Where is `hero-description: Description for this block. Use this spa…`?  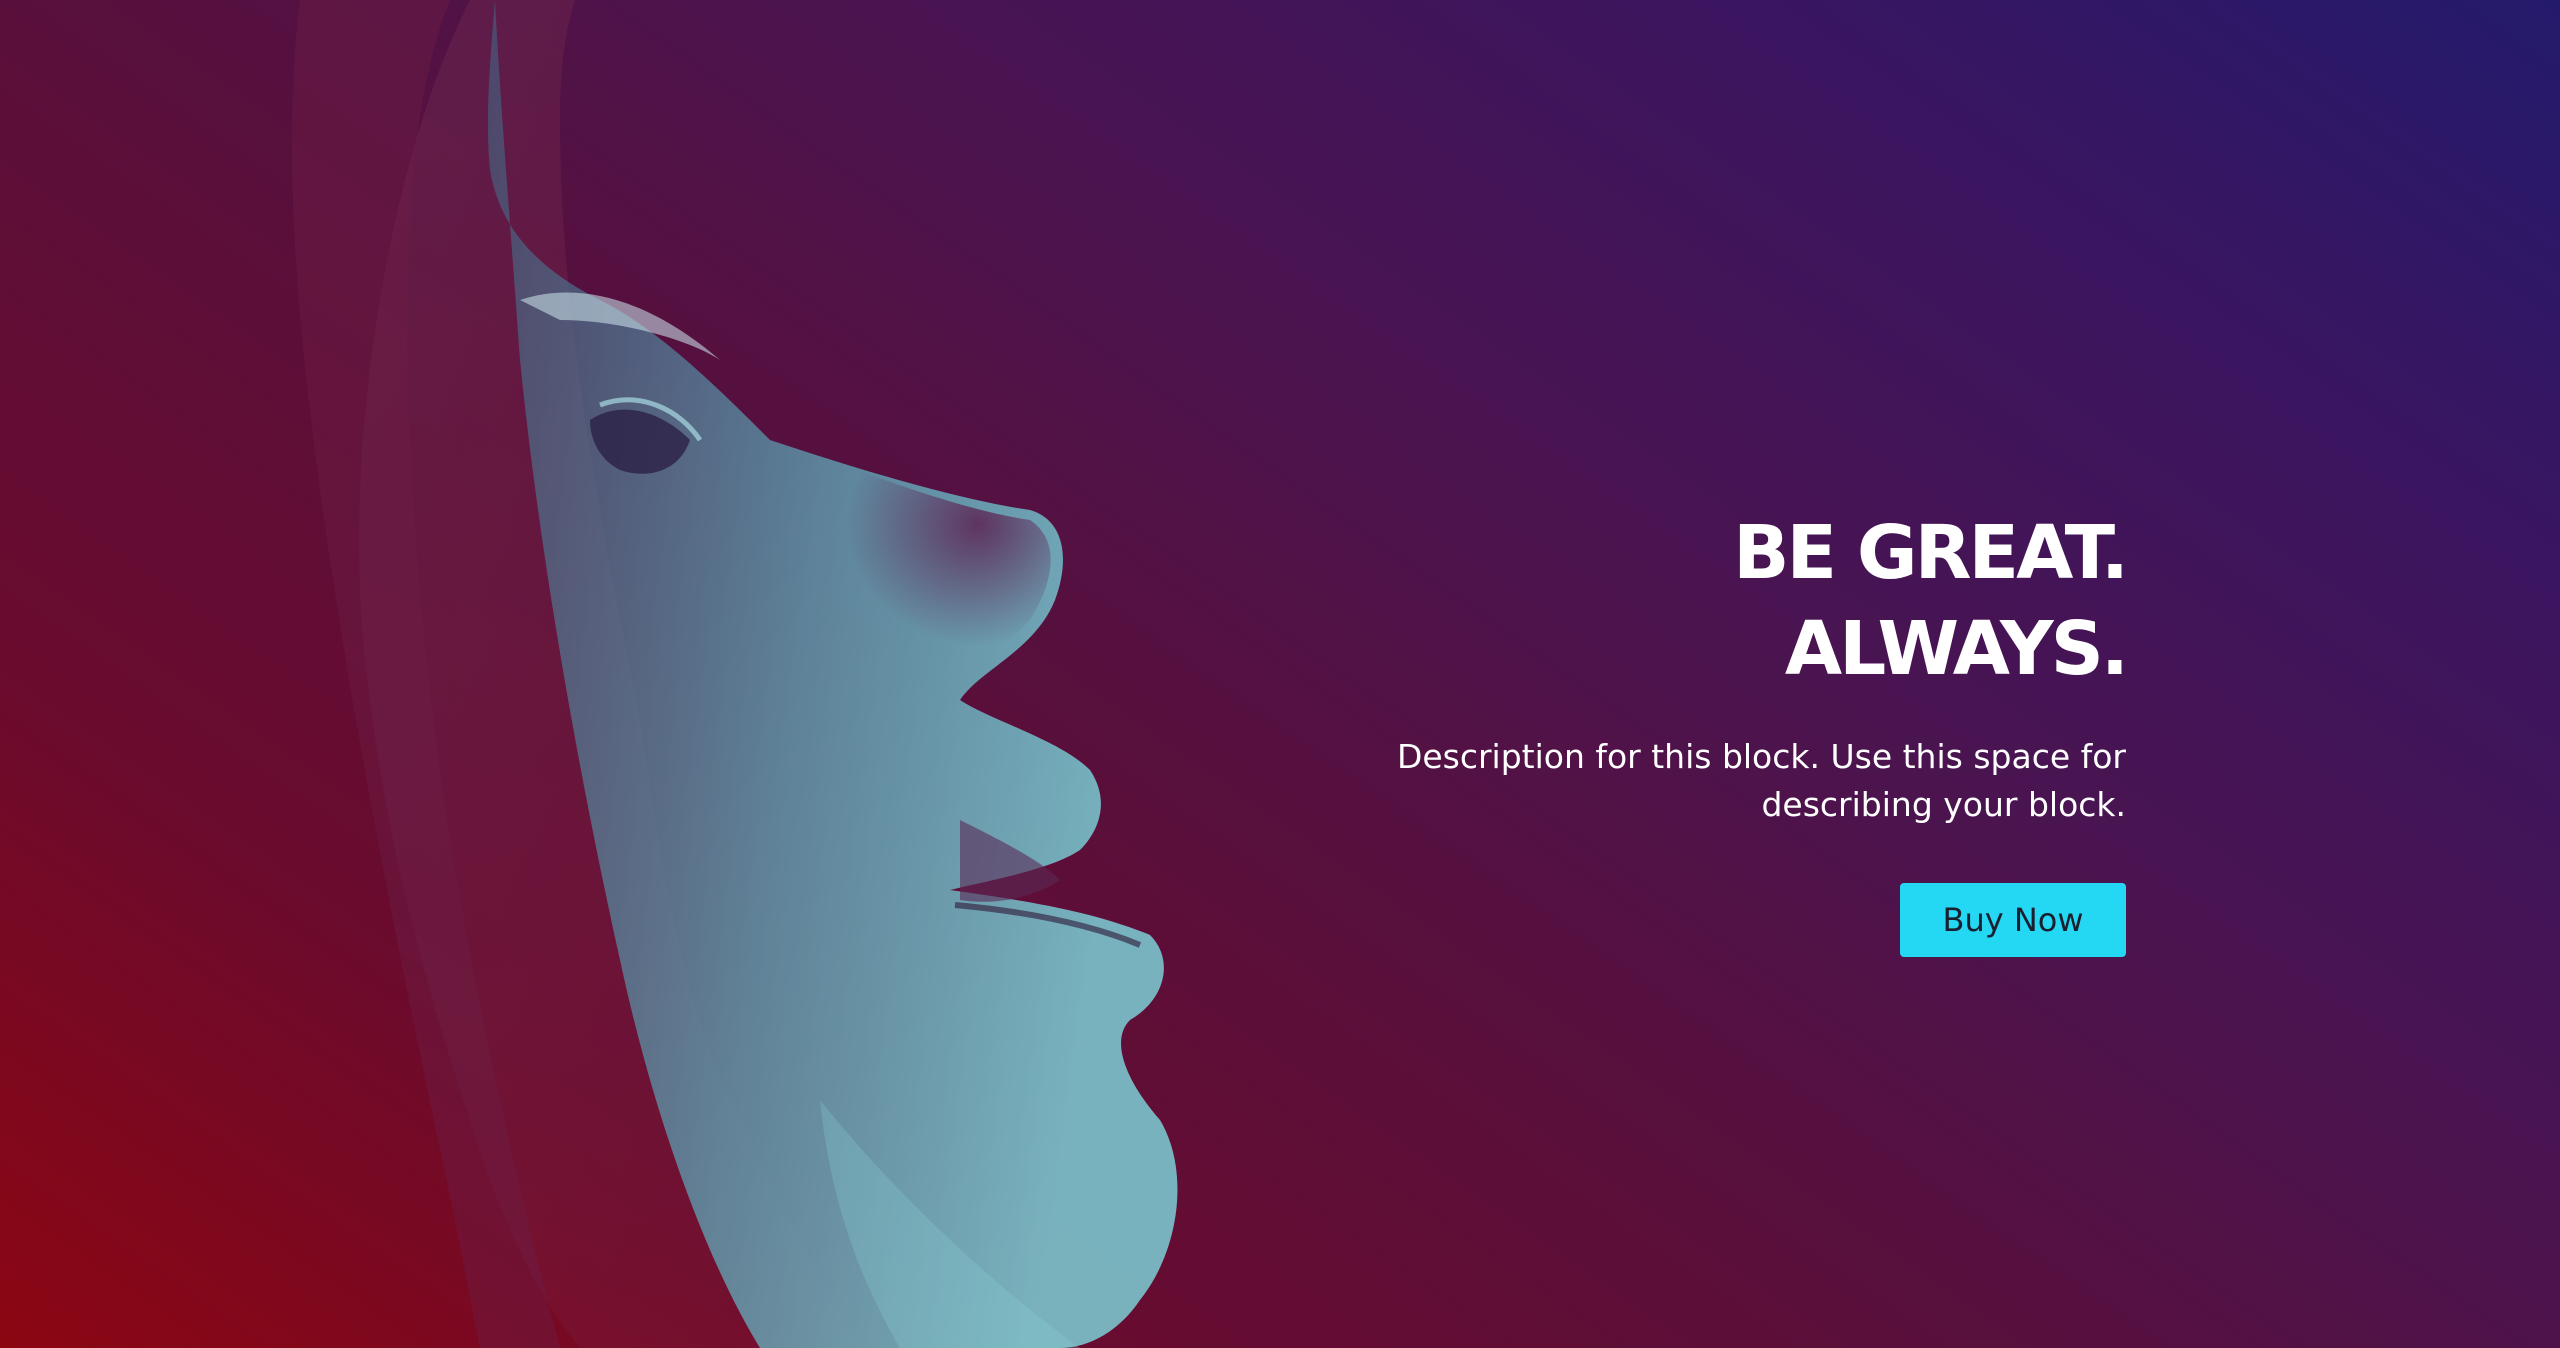 hero-description: Description for this block. Use this spa… is located at coordinates (1676, 781).